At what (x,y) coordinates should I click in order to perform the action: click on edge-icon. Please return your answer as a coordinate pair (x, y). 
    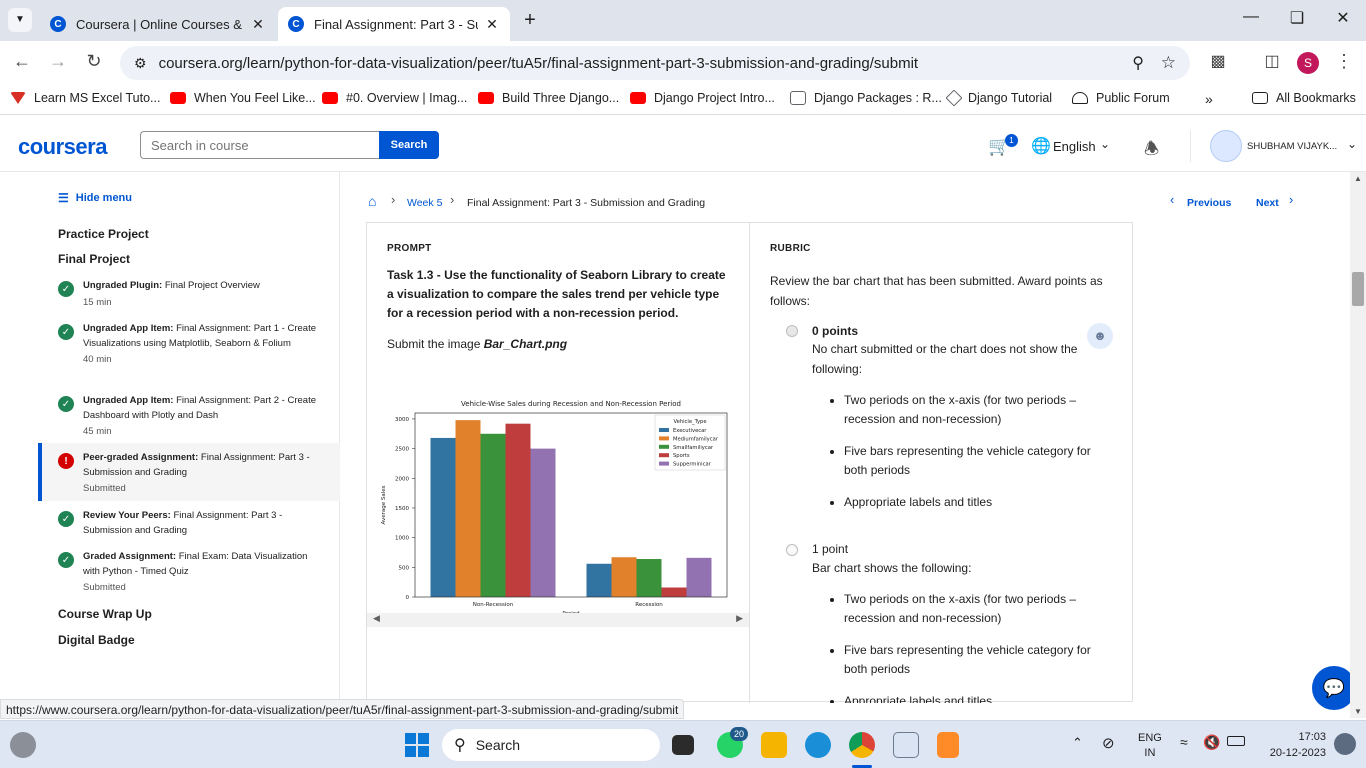
    Looking at the image, I should click on (818, 745).